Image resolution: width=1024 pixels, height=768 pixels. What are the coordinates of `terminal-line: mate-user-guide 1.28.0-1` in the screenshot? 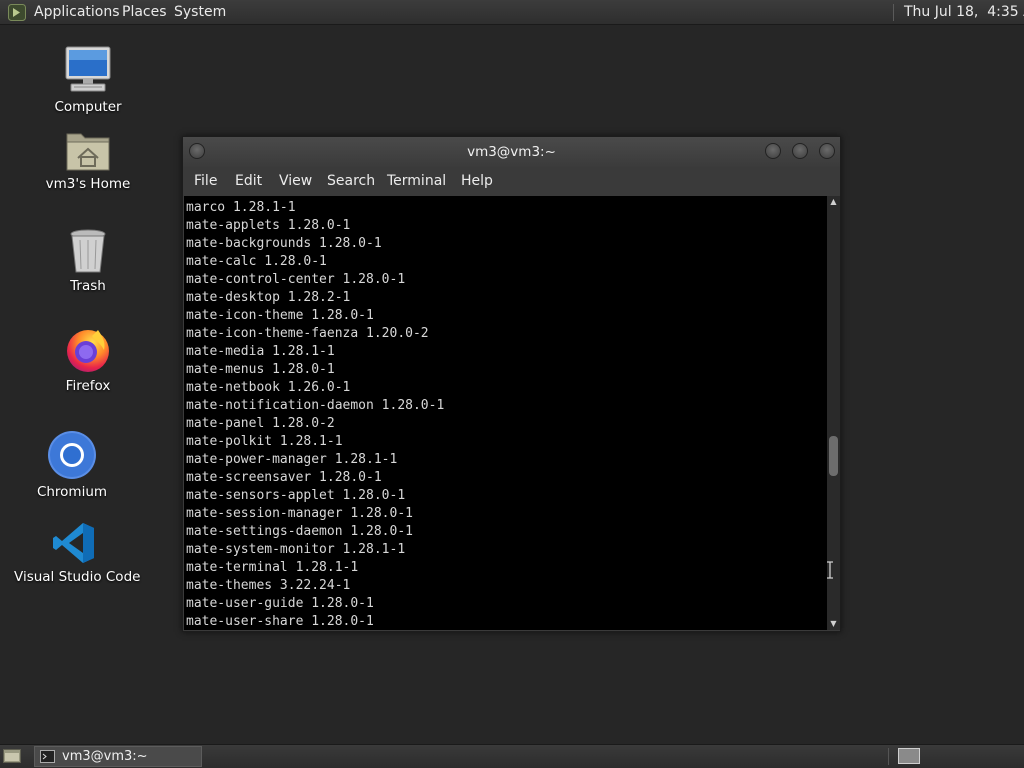 It's located at (280, 603).